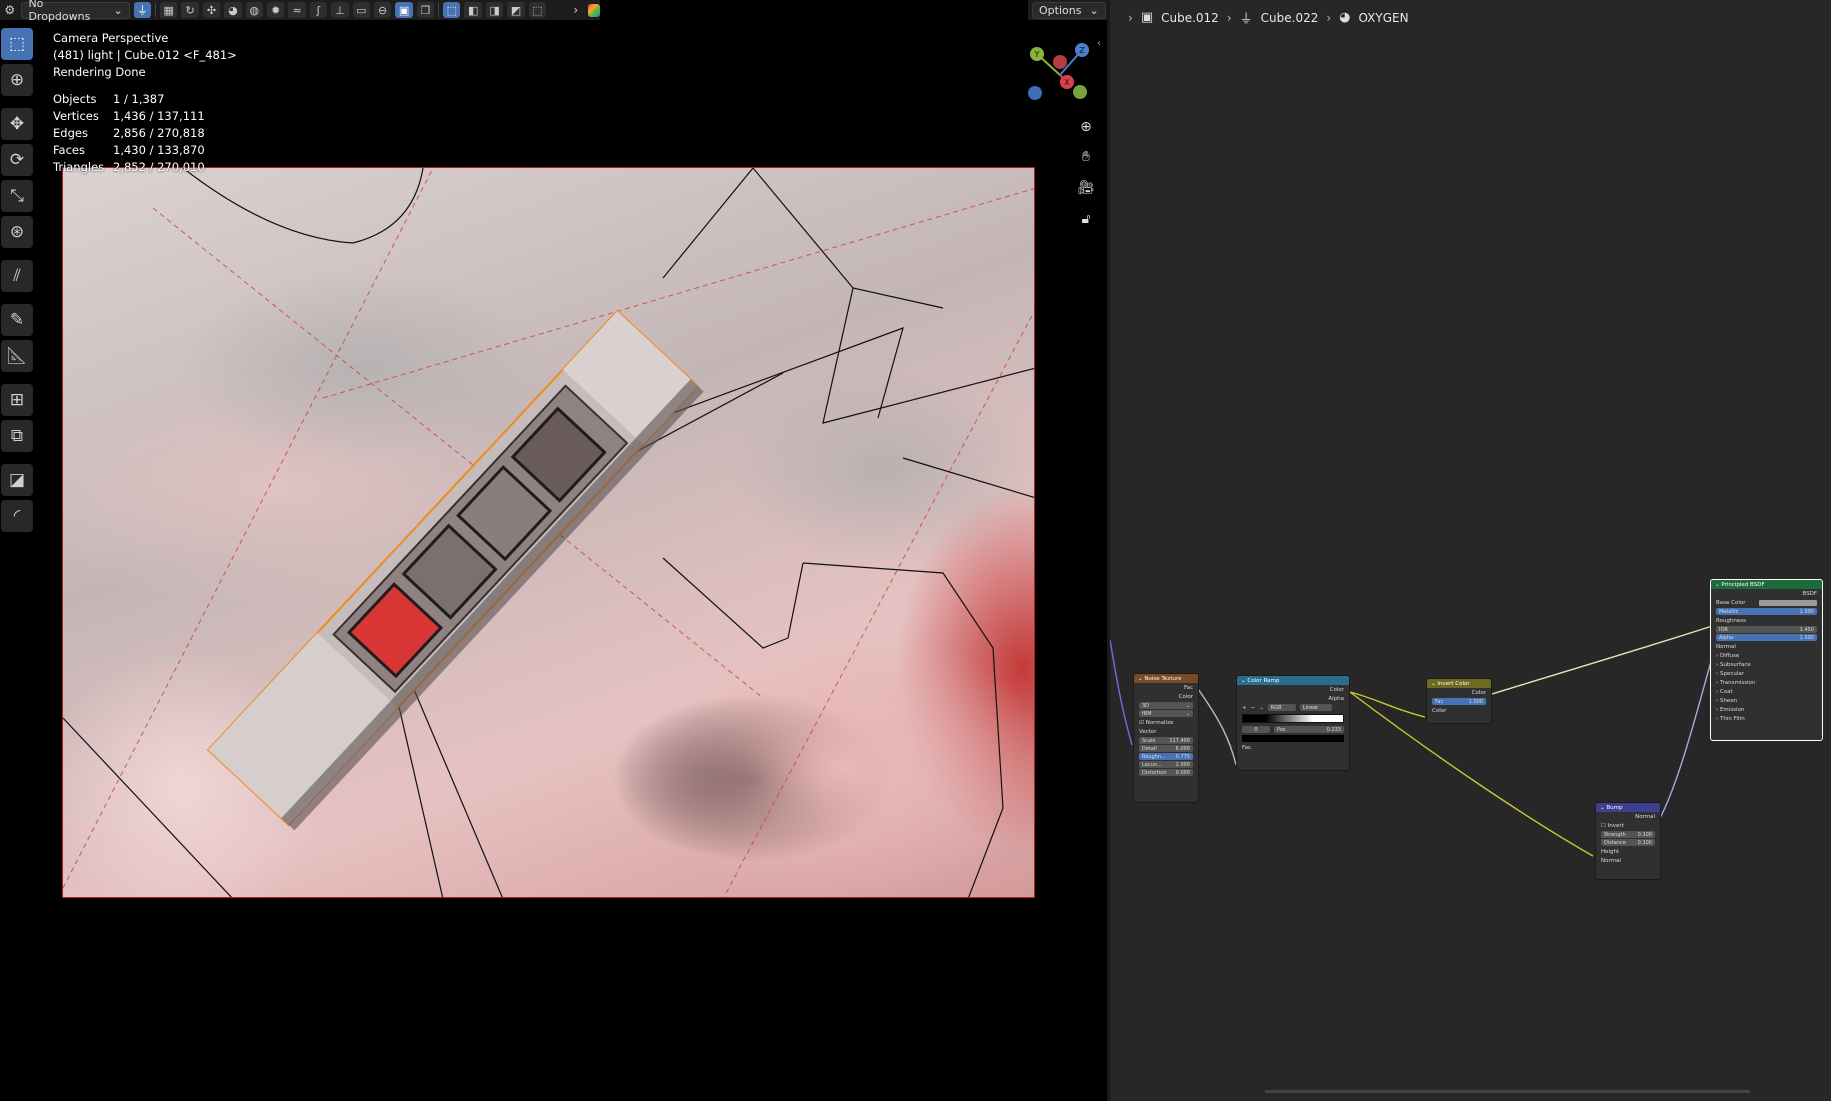  Describe the element at coordinates (17, 436) in the screenshot. I see `extrude-tool: ⧉` at that location.